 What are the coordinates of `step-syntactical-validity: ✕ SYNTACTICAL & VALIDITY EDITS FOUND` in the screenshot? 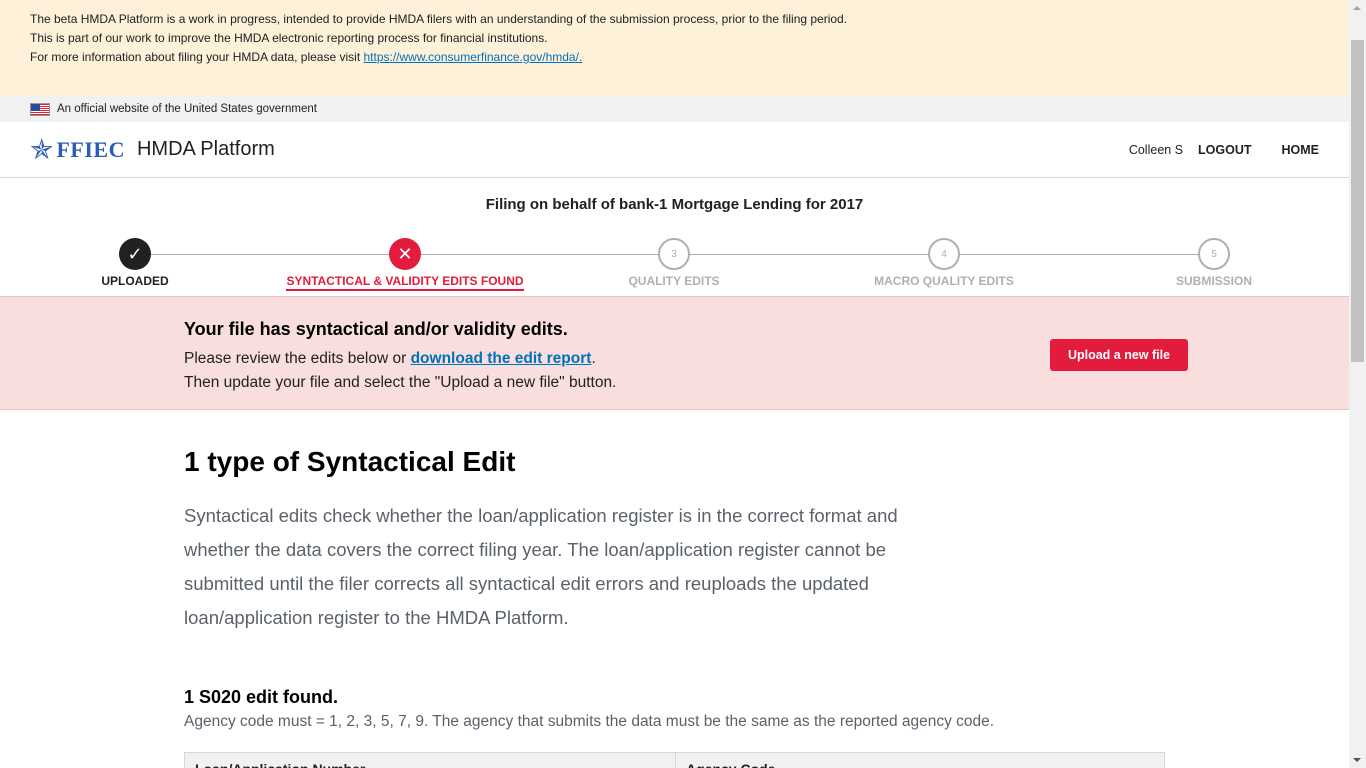 It's located at (405, 264).